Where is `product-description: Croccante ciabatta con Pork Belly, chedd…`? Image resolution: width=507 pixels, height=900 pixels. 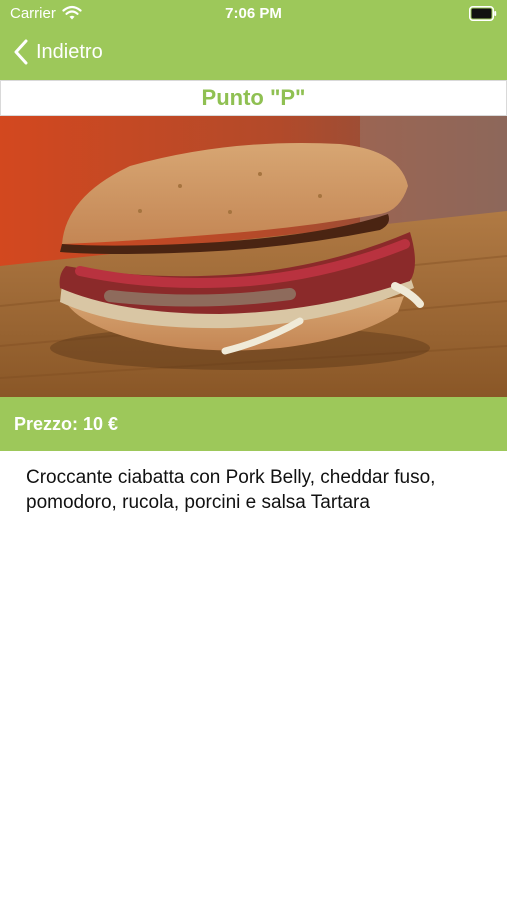
product-description: Croccante ciabatta con Pork Belly, chedd… is located at coordinates (231, 490).